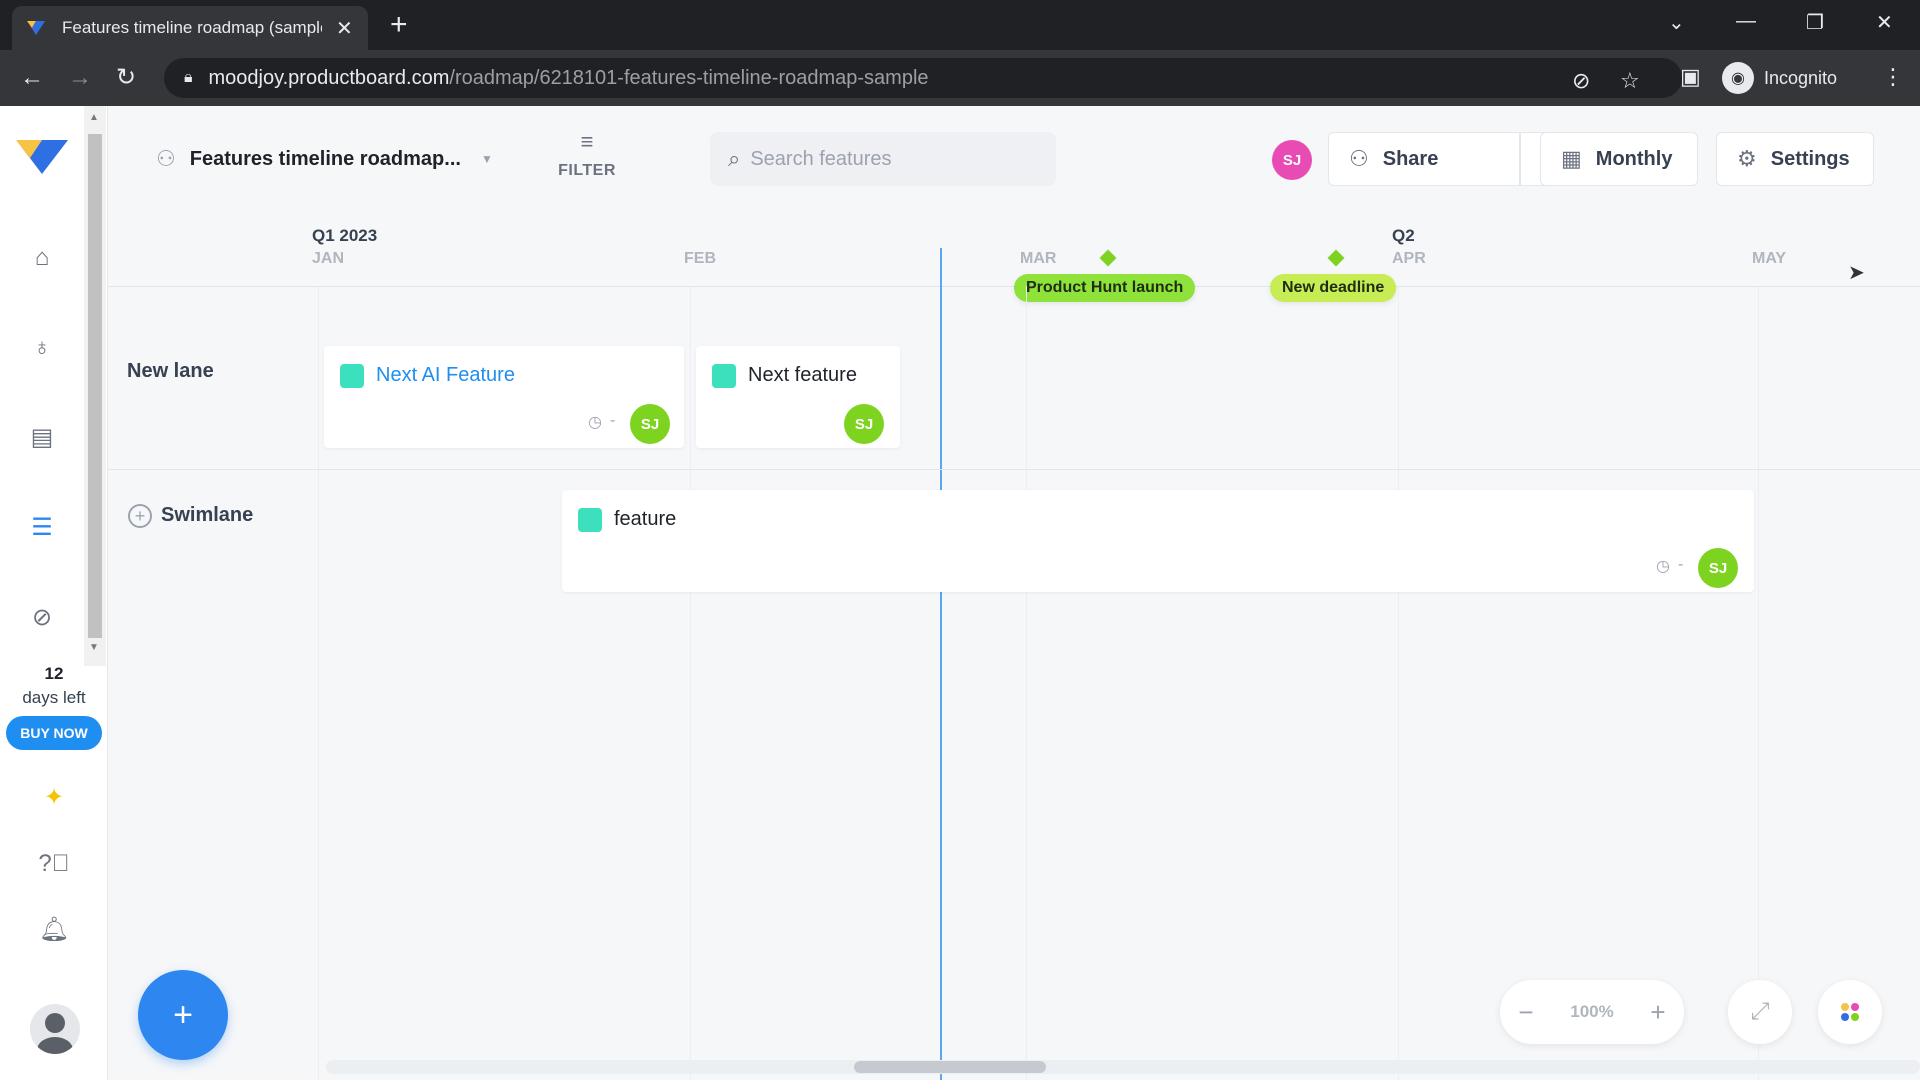  I want to click on notes-icon: ▤, so click(42, 438).